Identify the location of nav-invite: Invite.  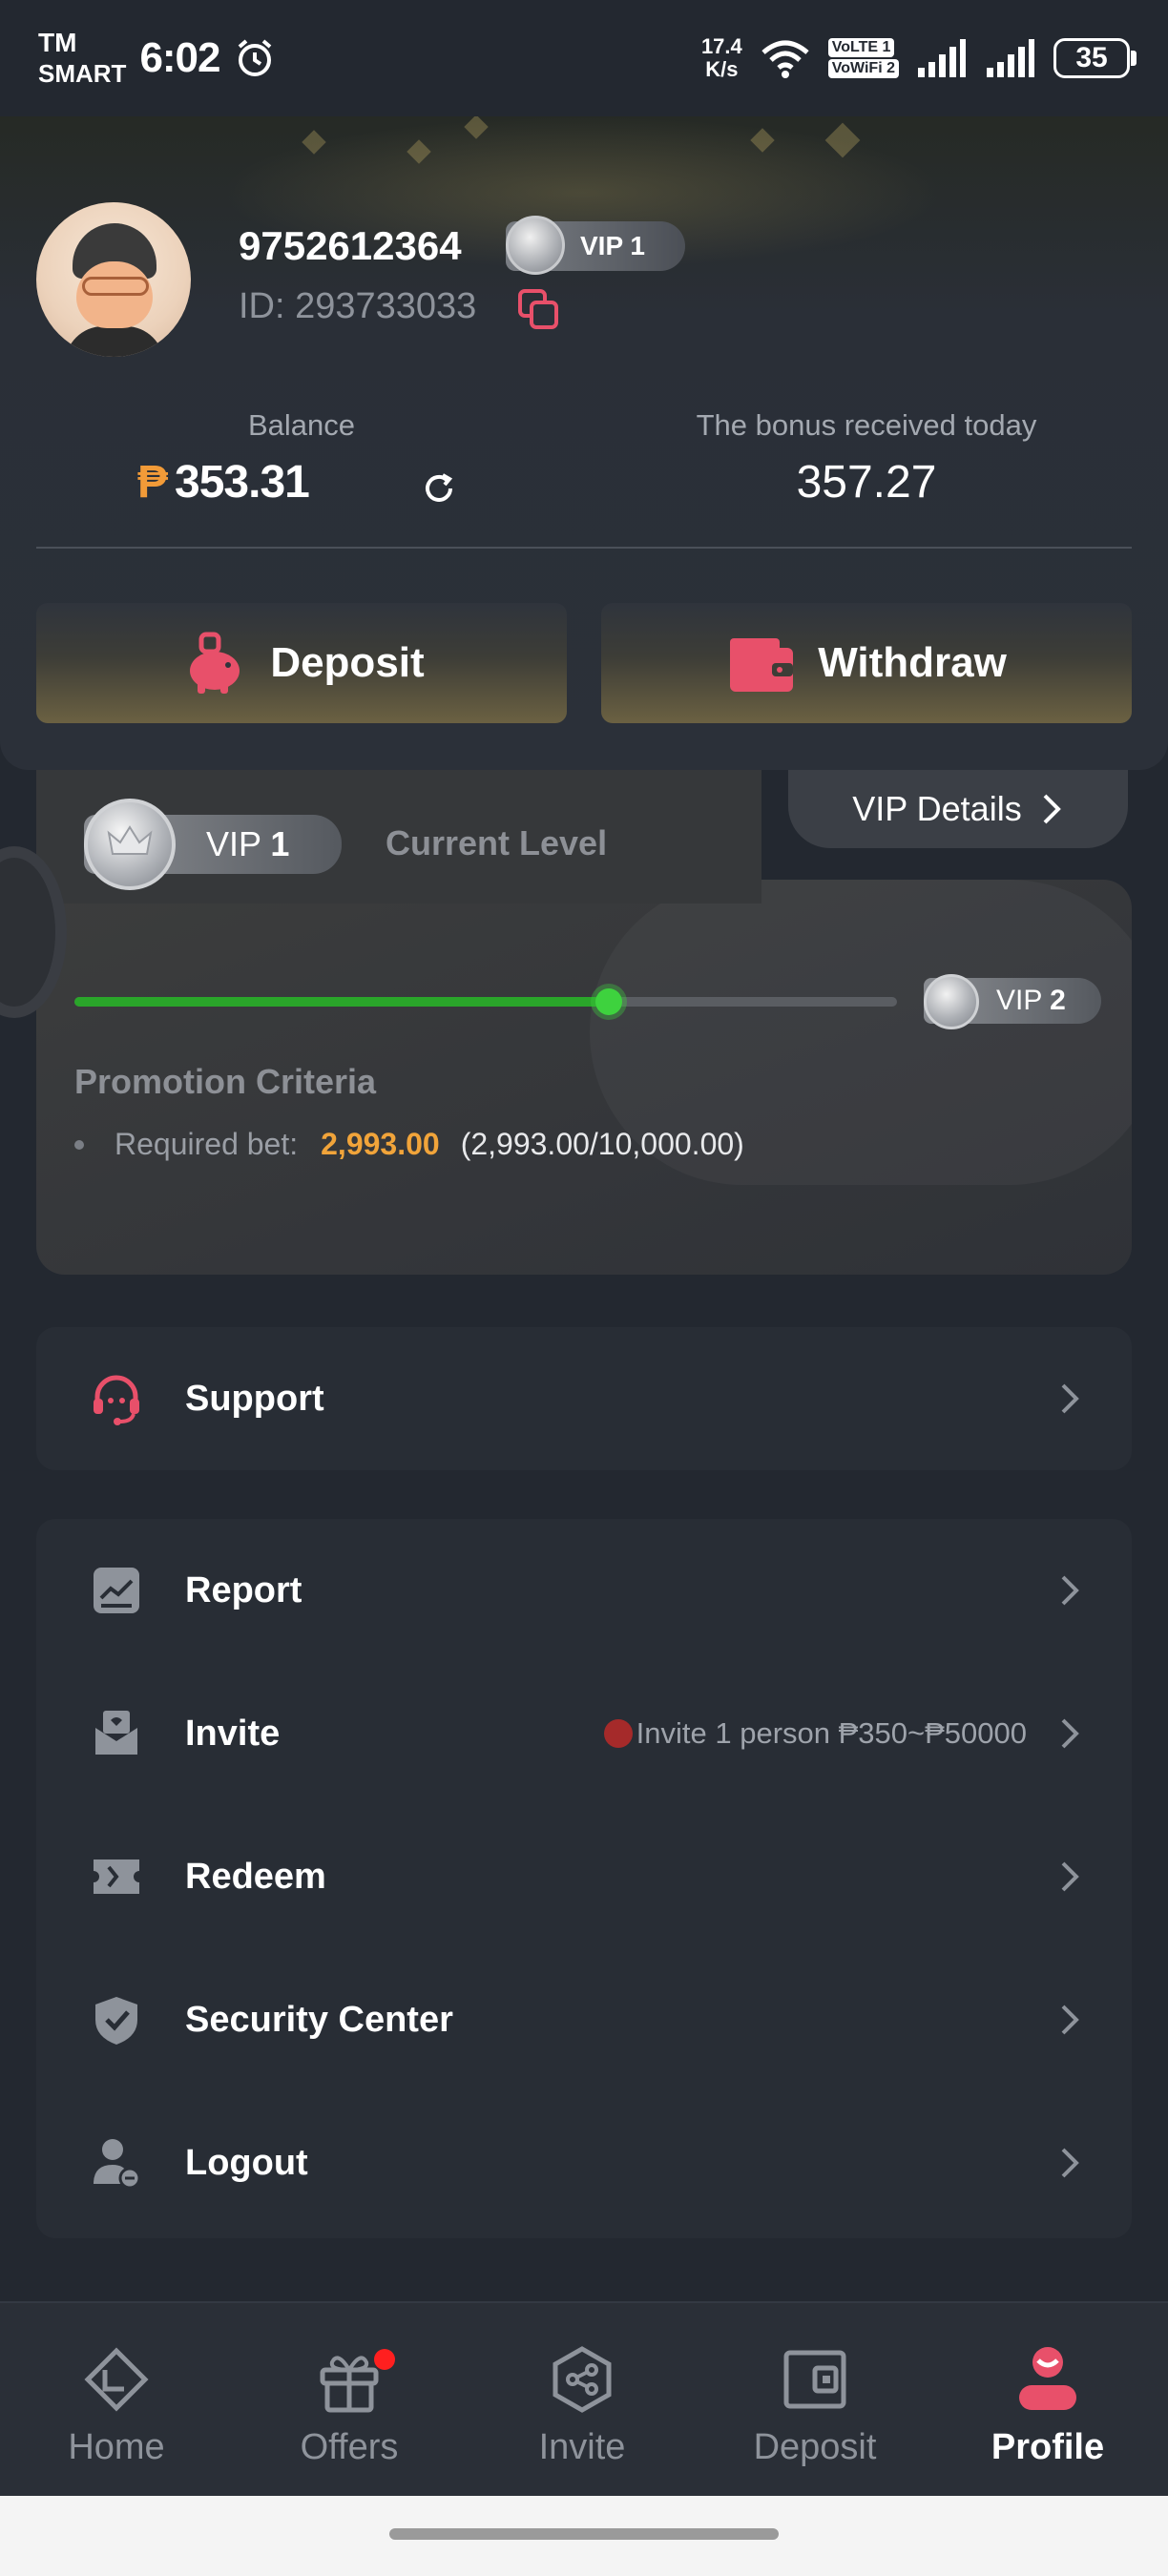
(582, 2400).